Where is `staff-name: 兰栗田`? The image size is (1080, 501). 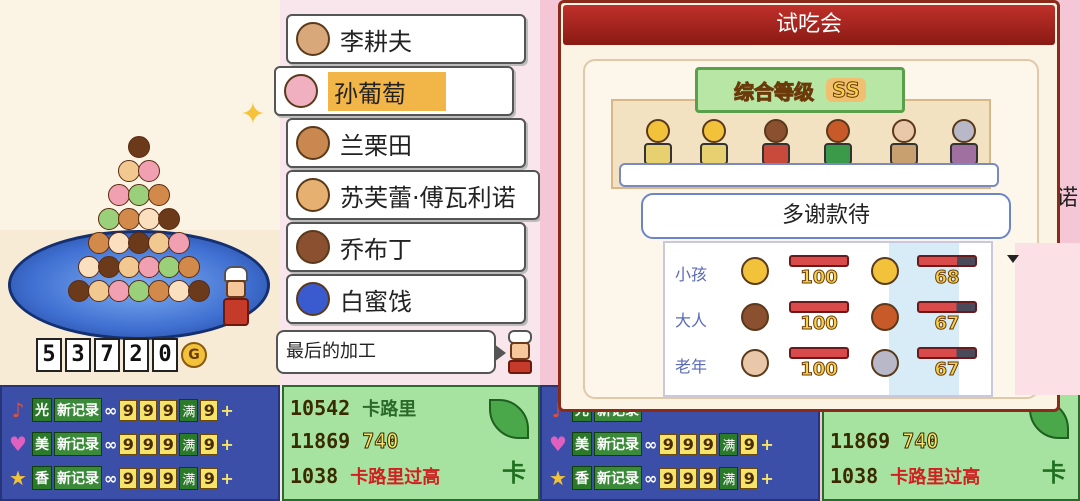
staff-name: 兰栗田 is located at coordinates (376, 145).